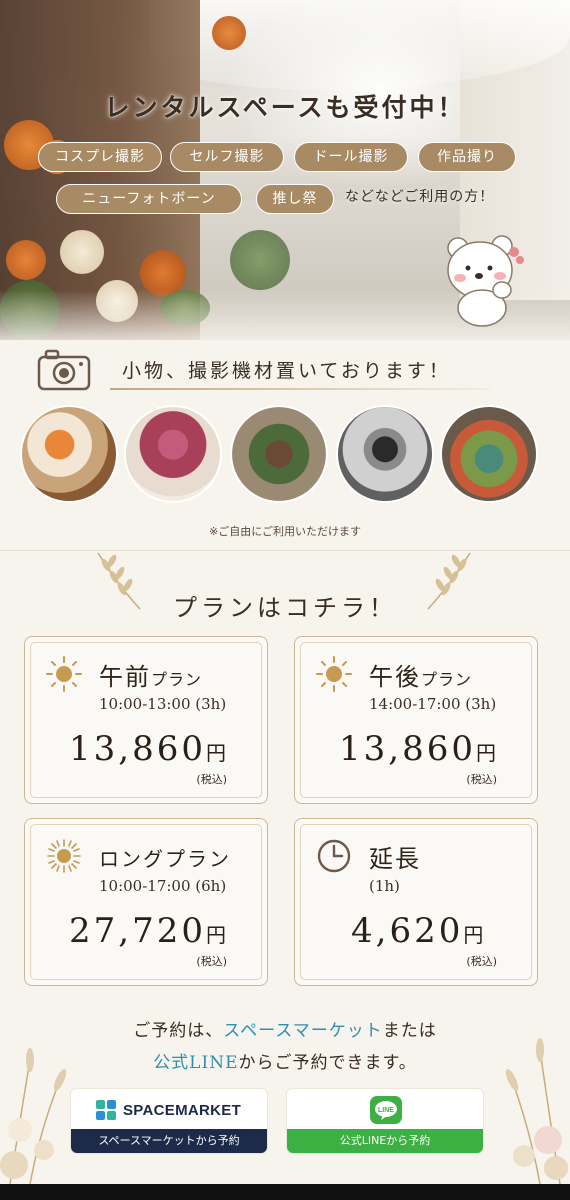 The image size is (570, 1200). I want to click on photo-table-flowers, so click(489, 454).